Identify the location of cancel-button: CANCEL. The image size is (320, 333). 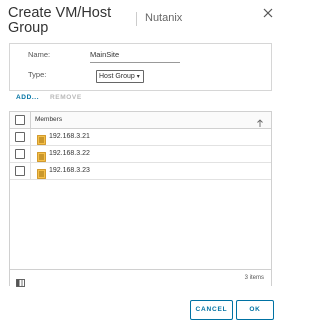
(211, 310).